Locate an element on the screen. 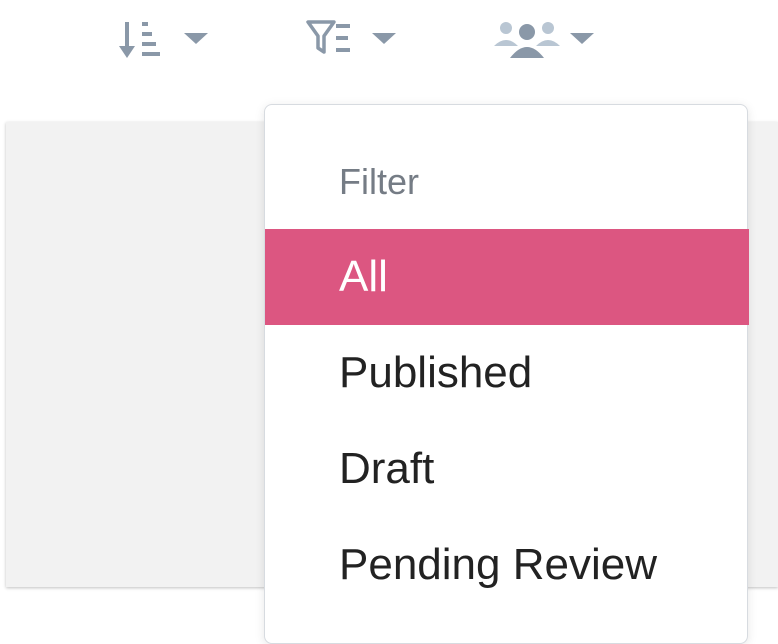 Image resolution: width=778 pixels, height=644 pixels. filter-item-all: All is located at coordinates (507, 277).